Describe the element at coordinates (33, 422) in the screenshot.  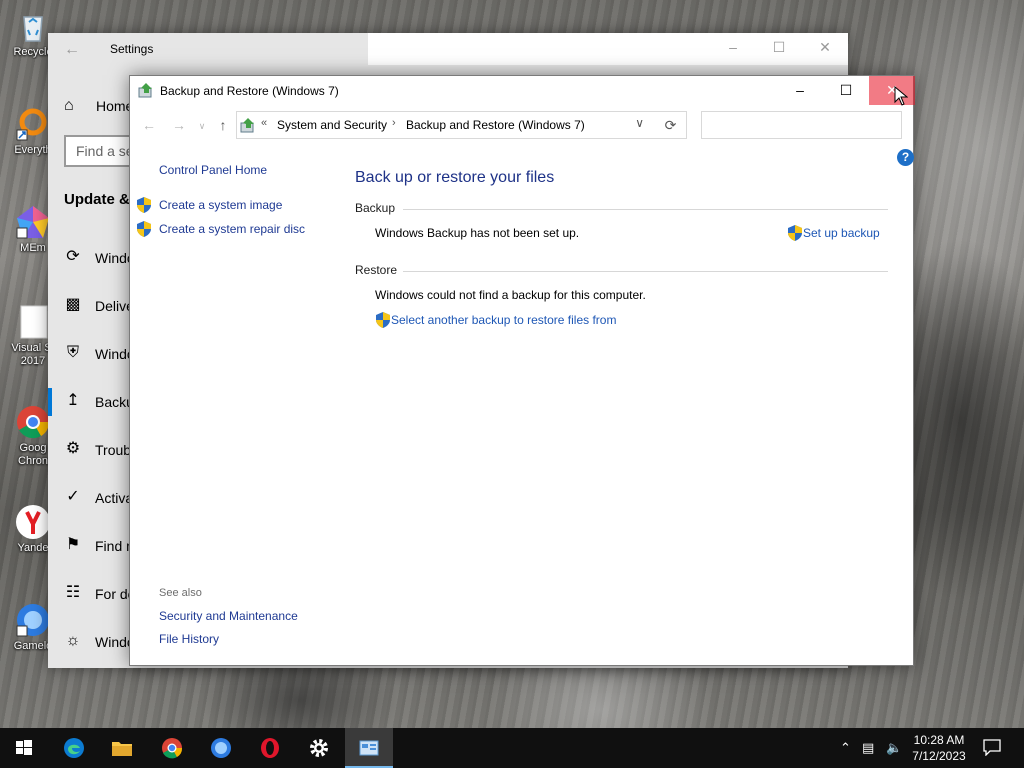
I see `google-chrome-icon` at that location.